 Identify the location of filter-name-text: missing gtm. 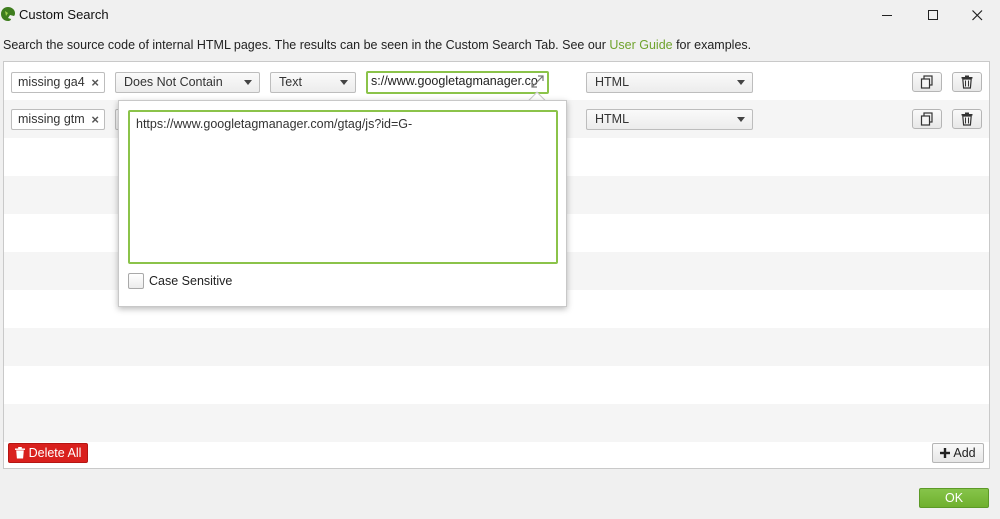
(51, 119).